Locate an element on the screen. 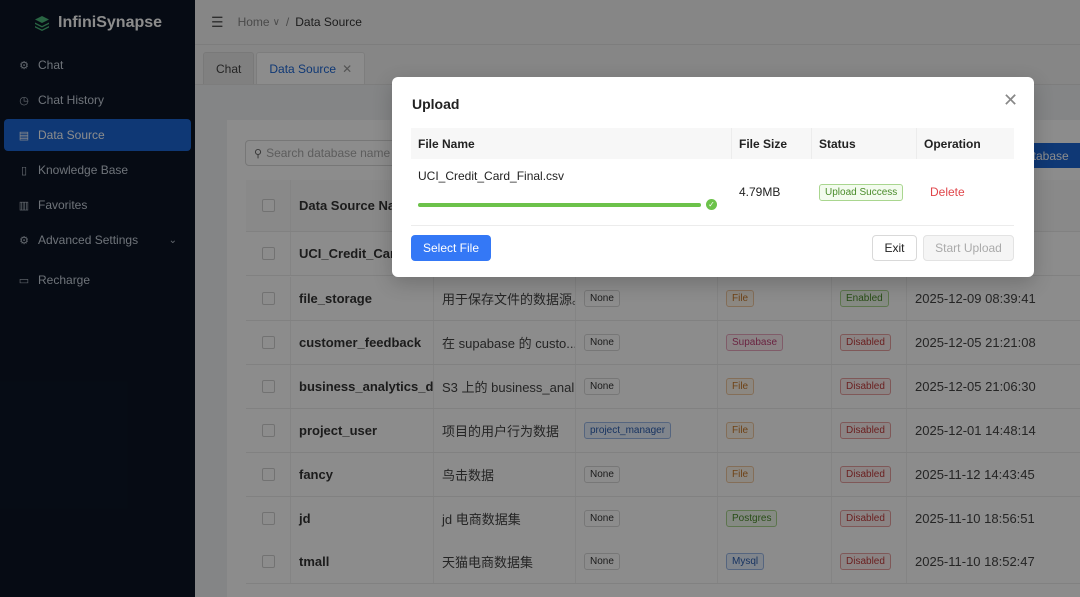  file-size: 4.79MB is located at coordinates (760, 192).